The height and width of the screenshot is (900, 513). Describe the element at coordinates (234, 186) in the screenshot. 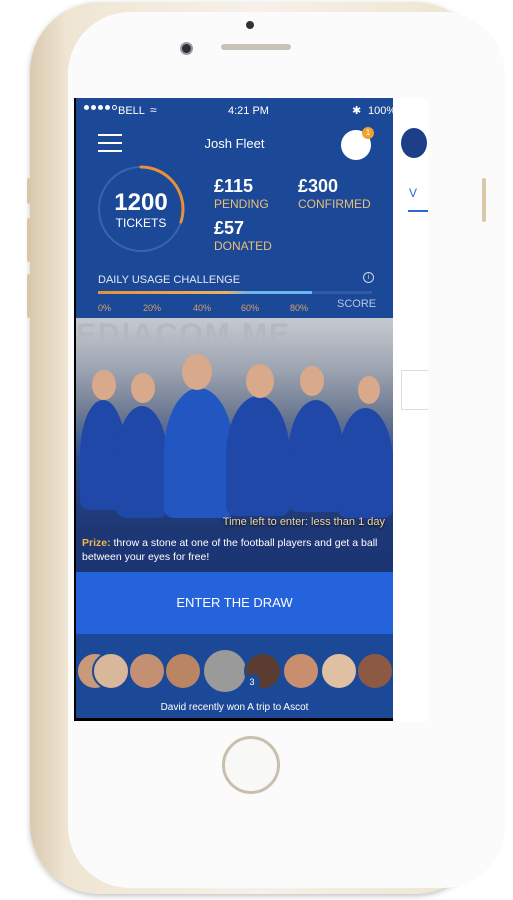

I see `stat-value: £115` at that location.